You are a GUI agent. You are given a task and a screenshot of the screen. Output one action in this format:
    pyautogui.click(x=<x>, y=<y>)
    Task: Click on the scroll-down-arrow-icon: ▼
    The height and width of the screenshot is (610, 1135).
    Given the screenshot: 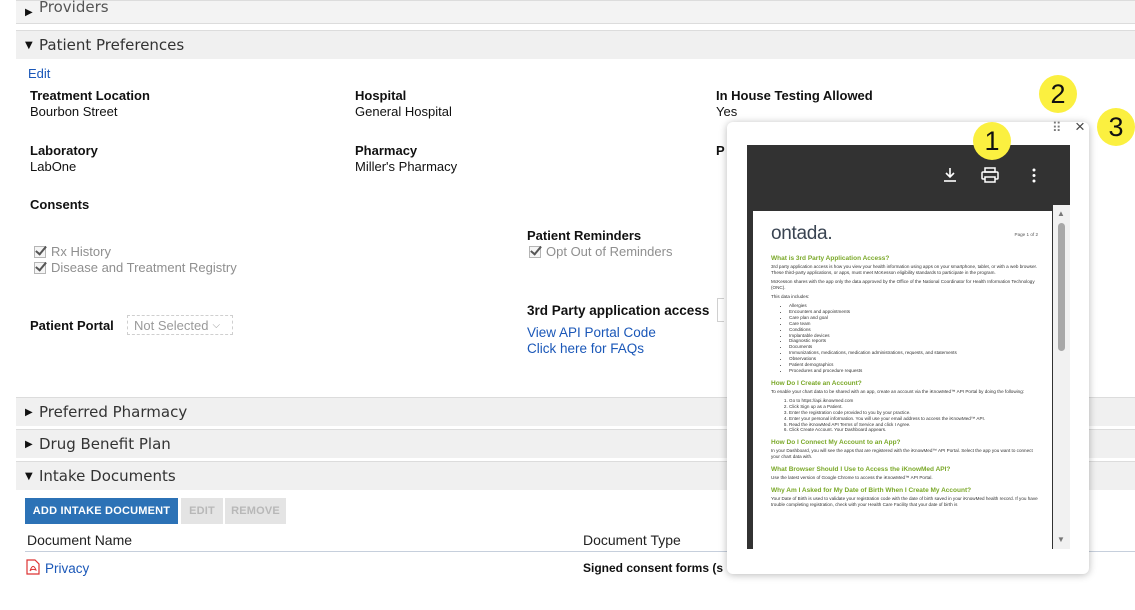 What is the action you would take?
    pyautogui.click(x=1061, y=539)
    